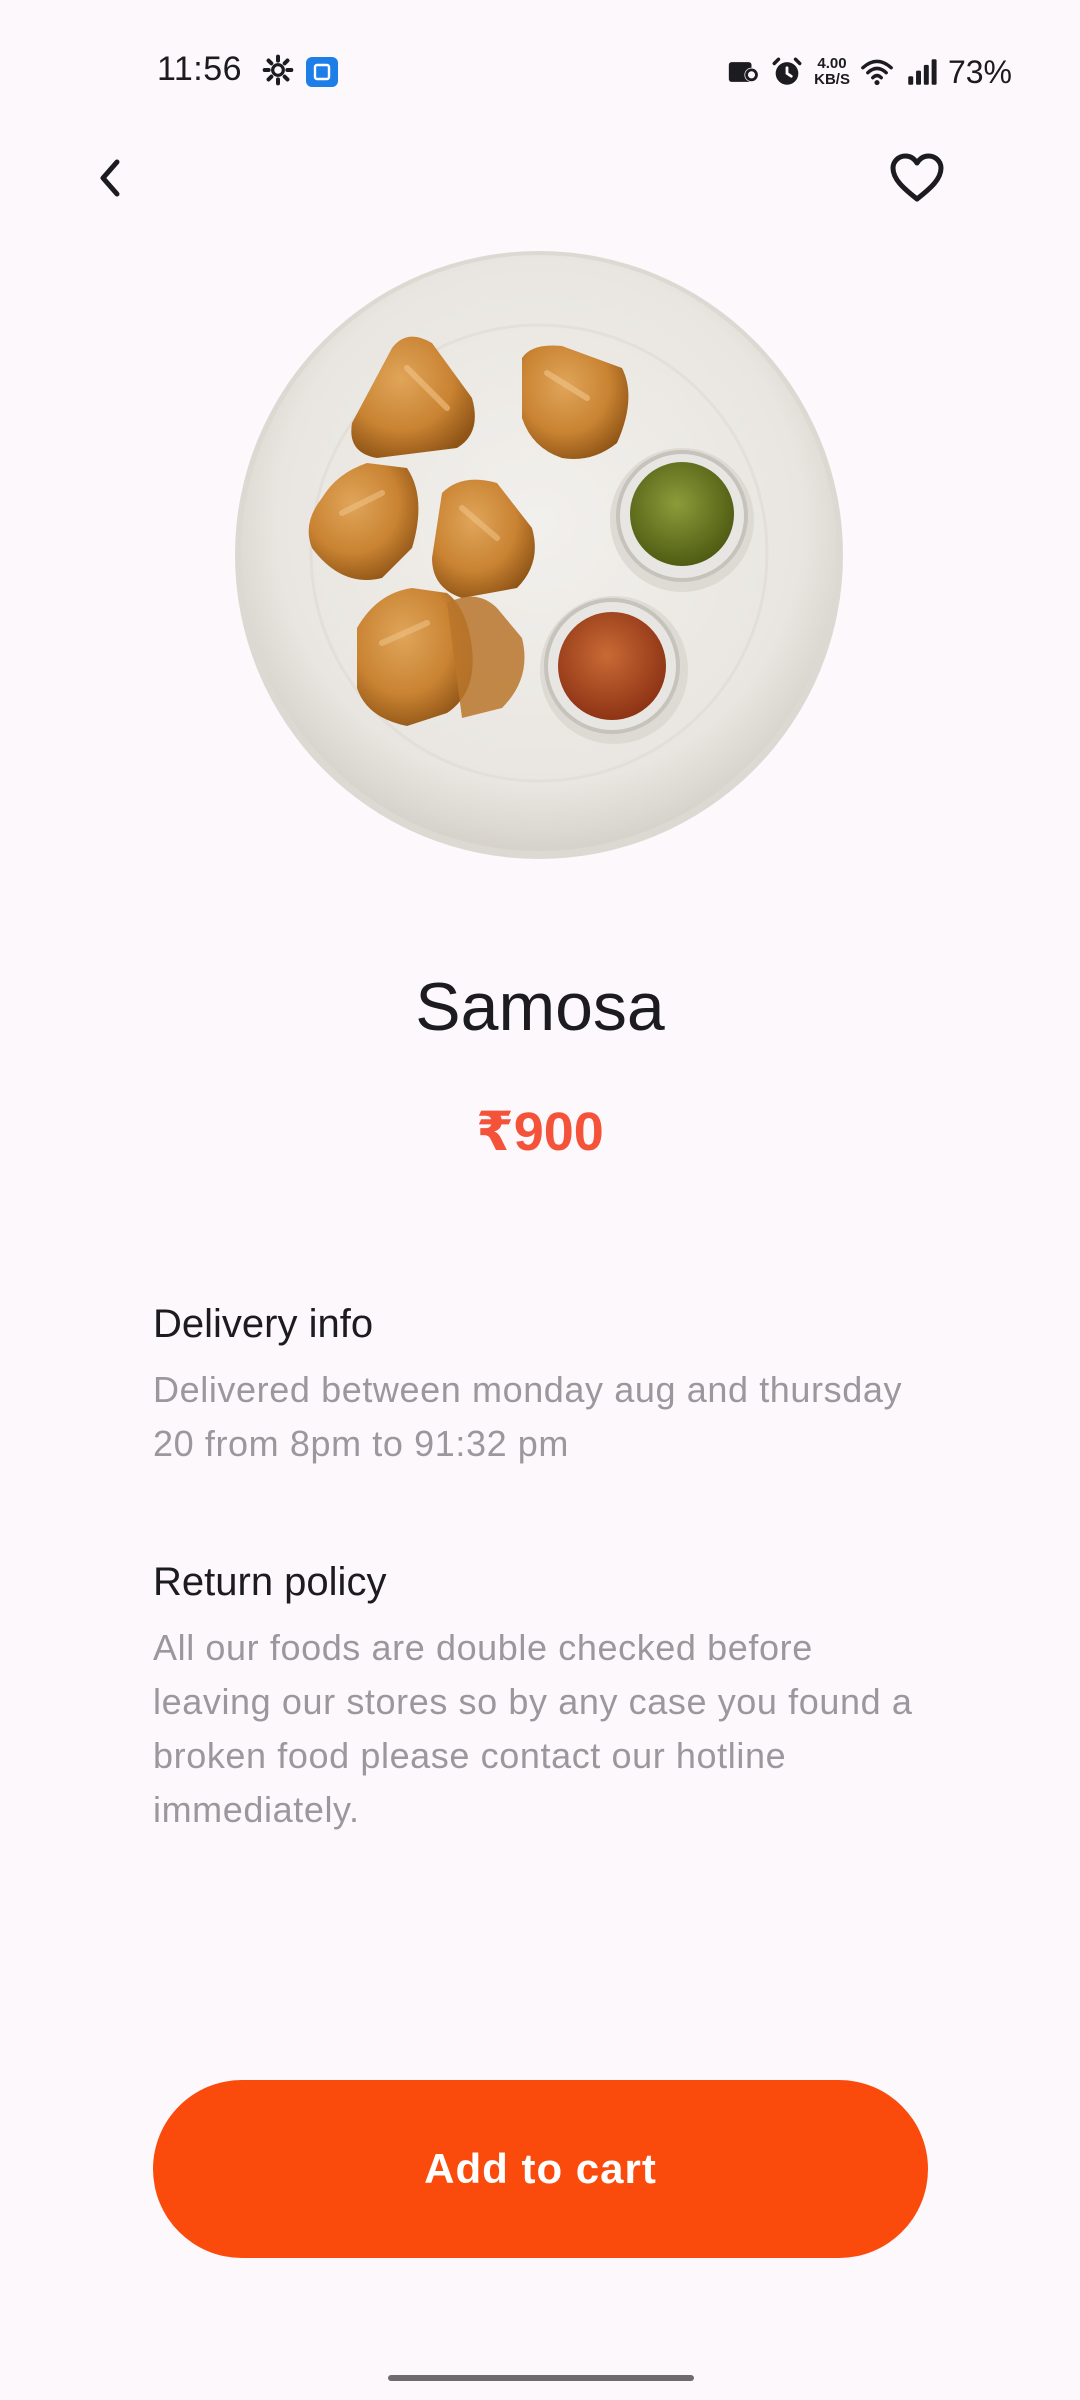 Image resolution: width=1080 pixels, height=2400 pixels. I want to click on status-bar: 11:56 4.00 KB/S 73%, so click(540, 70).